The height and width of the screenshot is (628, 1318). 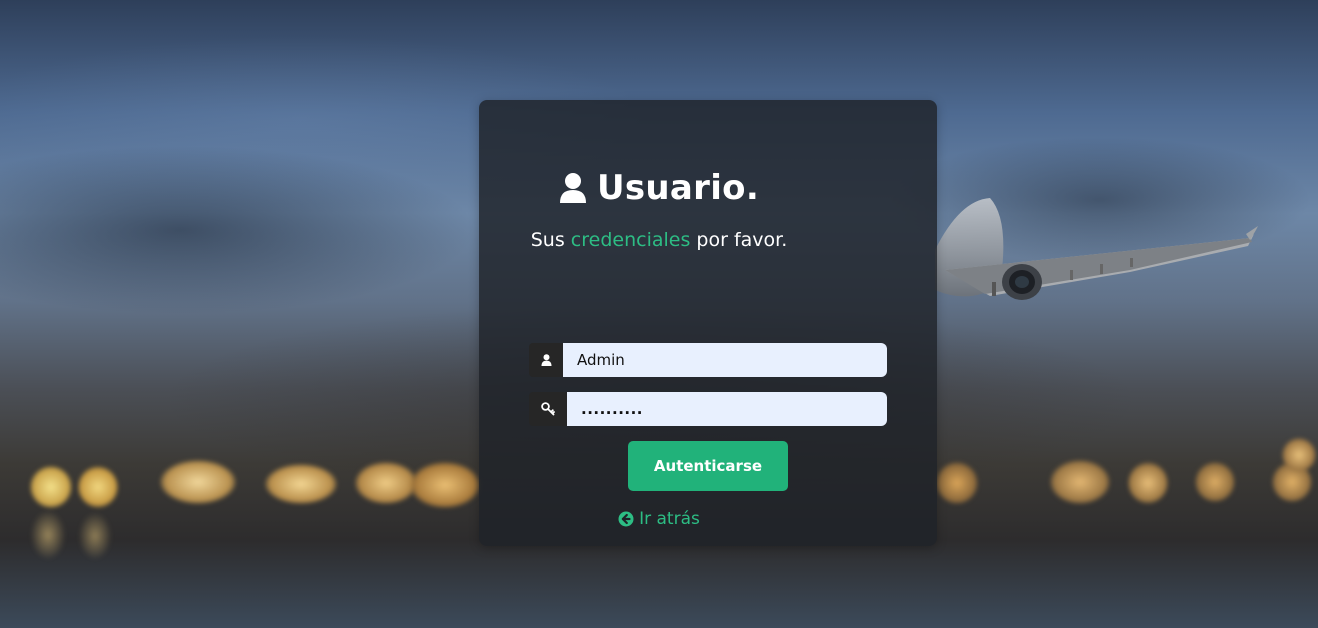 I want to click on username-group, so click(x=708, y=360).